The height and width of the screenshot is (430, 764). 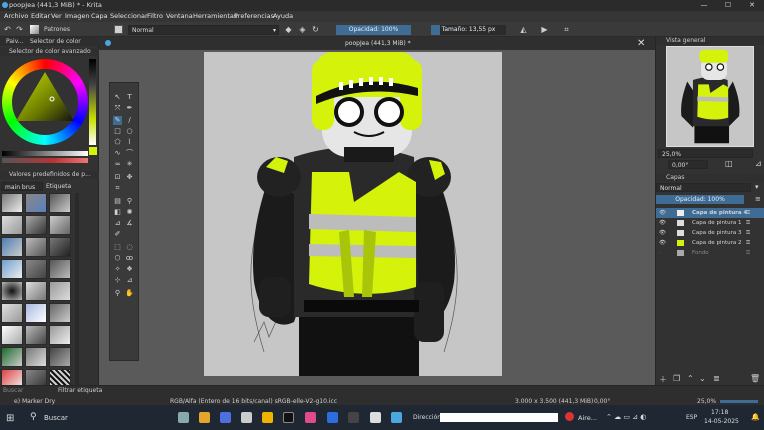 I want to click on menu-ventana: Ventana, so click(x=179, y=16).